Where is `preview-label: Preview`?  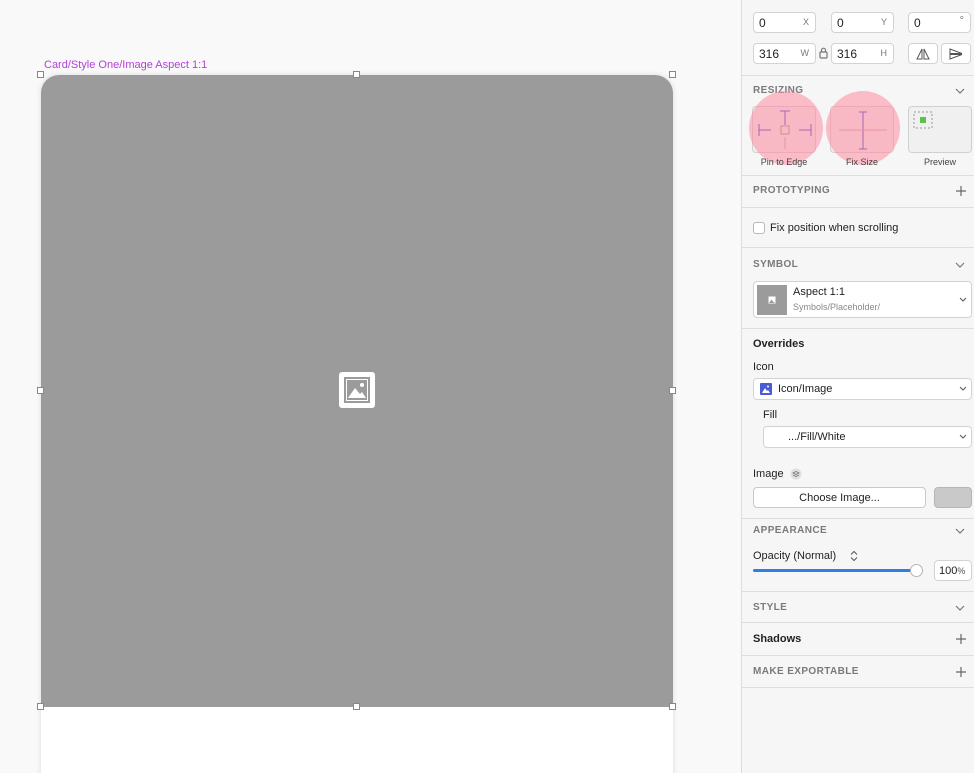 preview-label: Preview is located at coordinates (939, 162).